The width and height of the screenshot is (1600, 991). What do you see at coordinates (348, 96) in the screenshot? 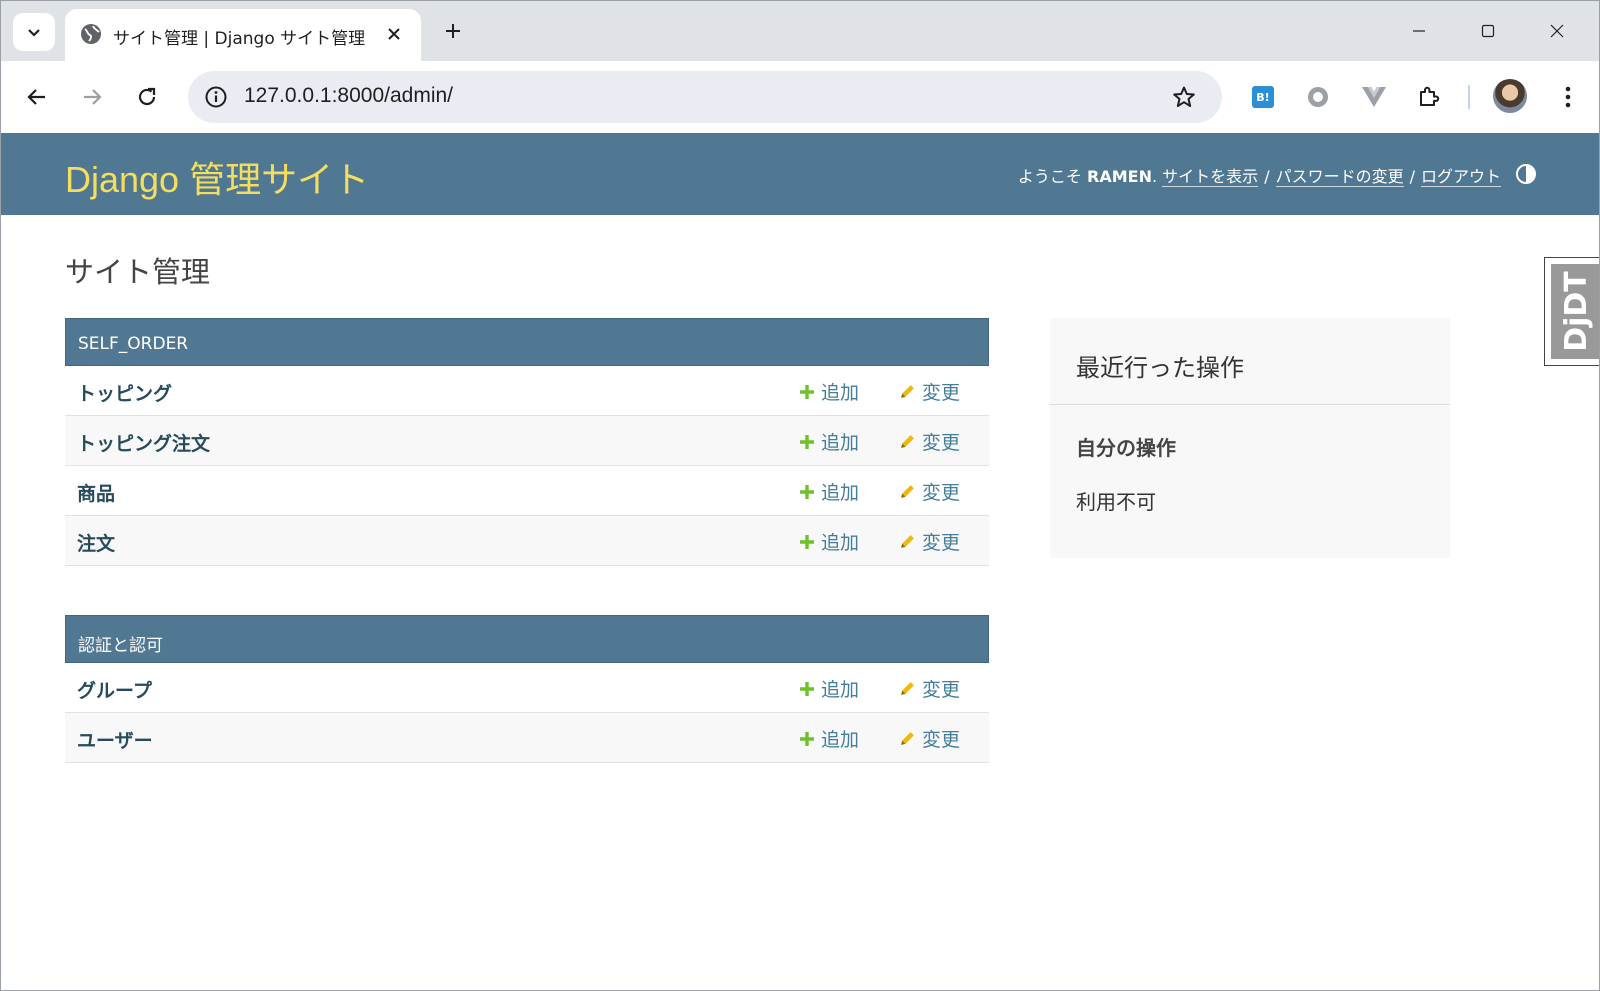
I see `url-text: 127.0.0.1:8000/admin/` at bounding box center [348, 96].